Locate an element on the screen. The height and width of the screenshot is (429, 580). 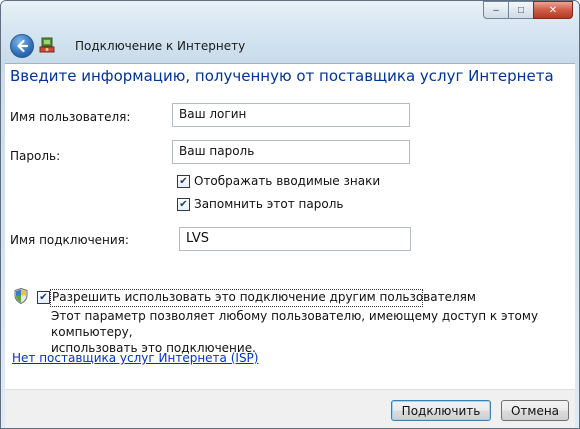
minimize-button: – is located at coordinates (496, 10).